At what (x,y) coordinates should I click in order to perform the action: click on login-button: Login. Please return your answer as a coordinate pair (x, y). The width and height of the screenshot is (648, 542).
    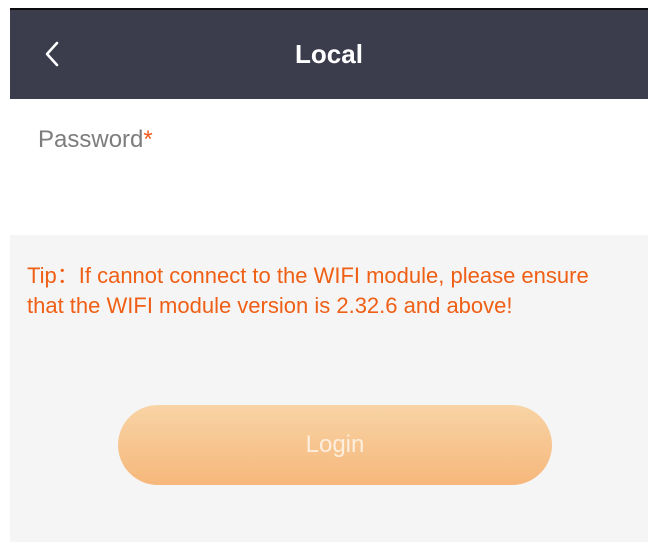
    Looking at the image, I should click on (335, 445).